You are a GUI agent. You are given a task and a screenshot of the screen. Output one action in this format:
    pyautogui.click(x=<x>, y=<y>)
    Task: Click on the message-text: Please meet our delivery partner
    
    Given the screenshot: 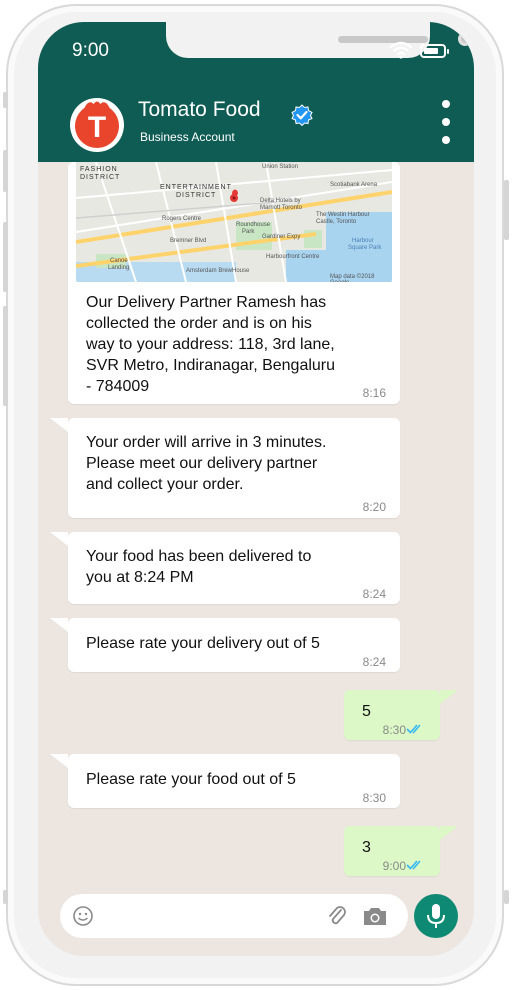 What is the action you would take?
    pyautogui.click(x=202, y=463)
    